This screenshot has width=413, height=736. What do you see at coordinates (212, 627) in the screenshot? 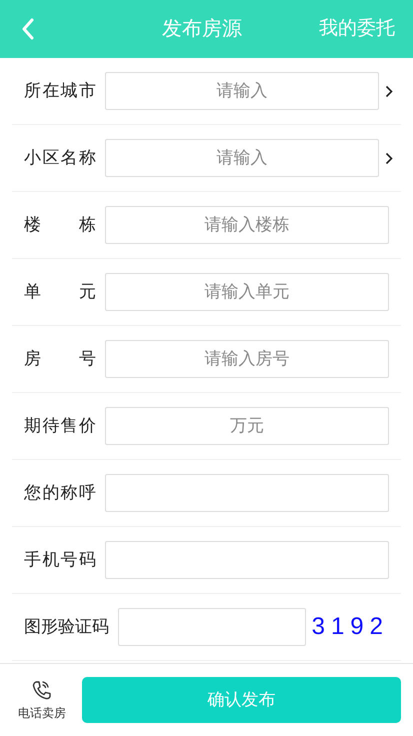
I see `captcha-input` at bounding box center [212, 627].